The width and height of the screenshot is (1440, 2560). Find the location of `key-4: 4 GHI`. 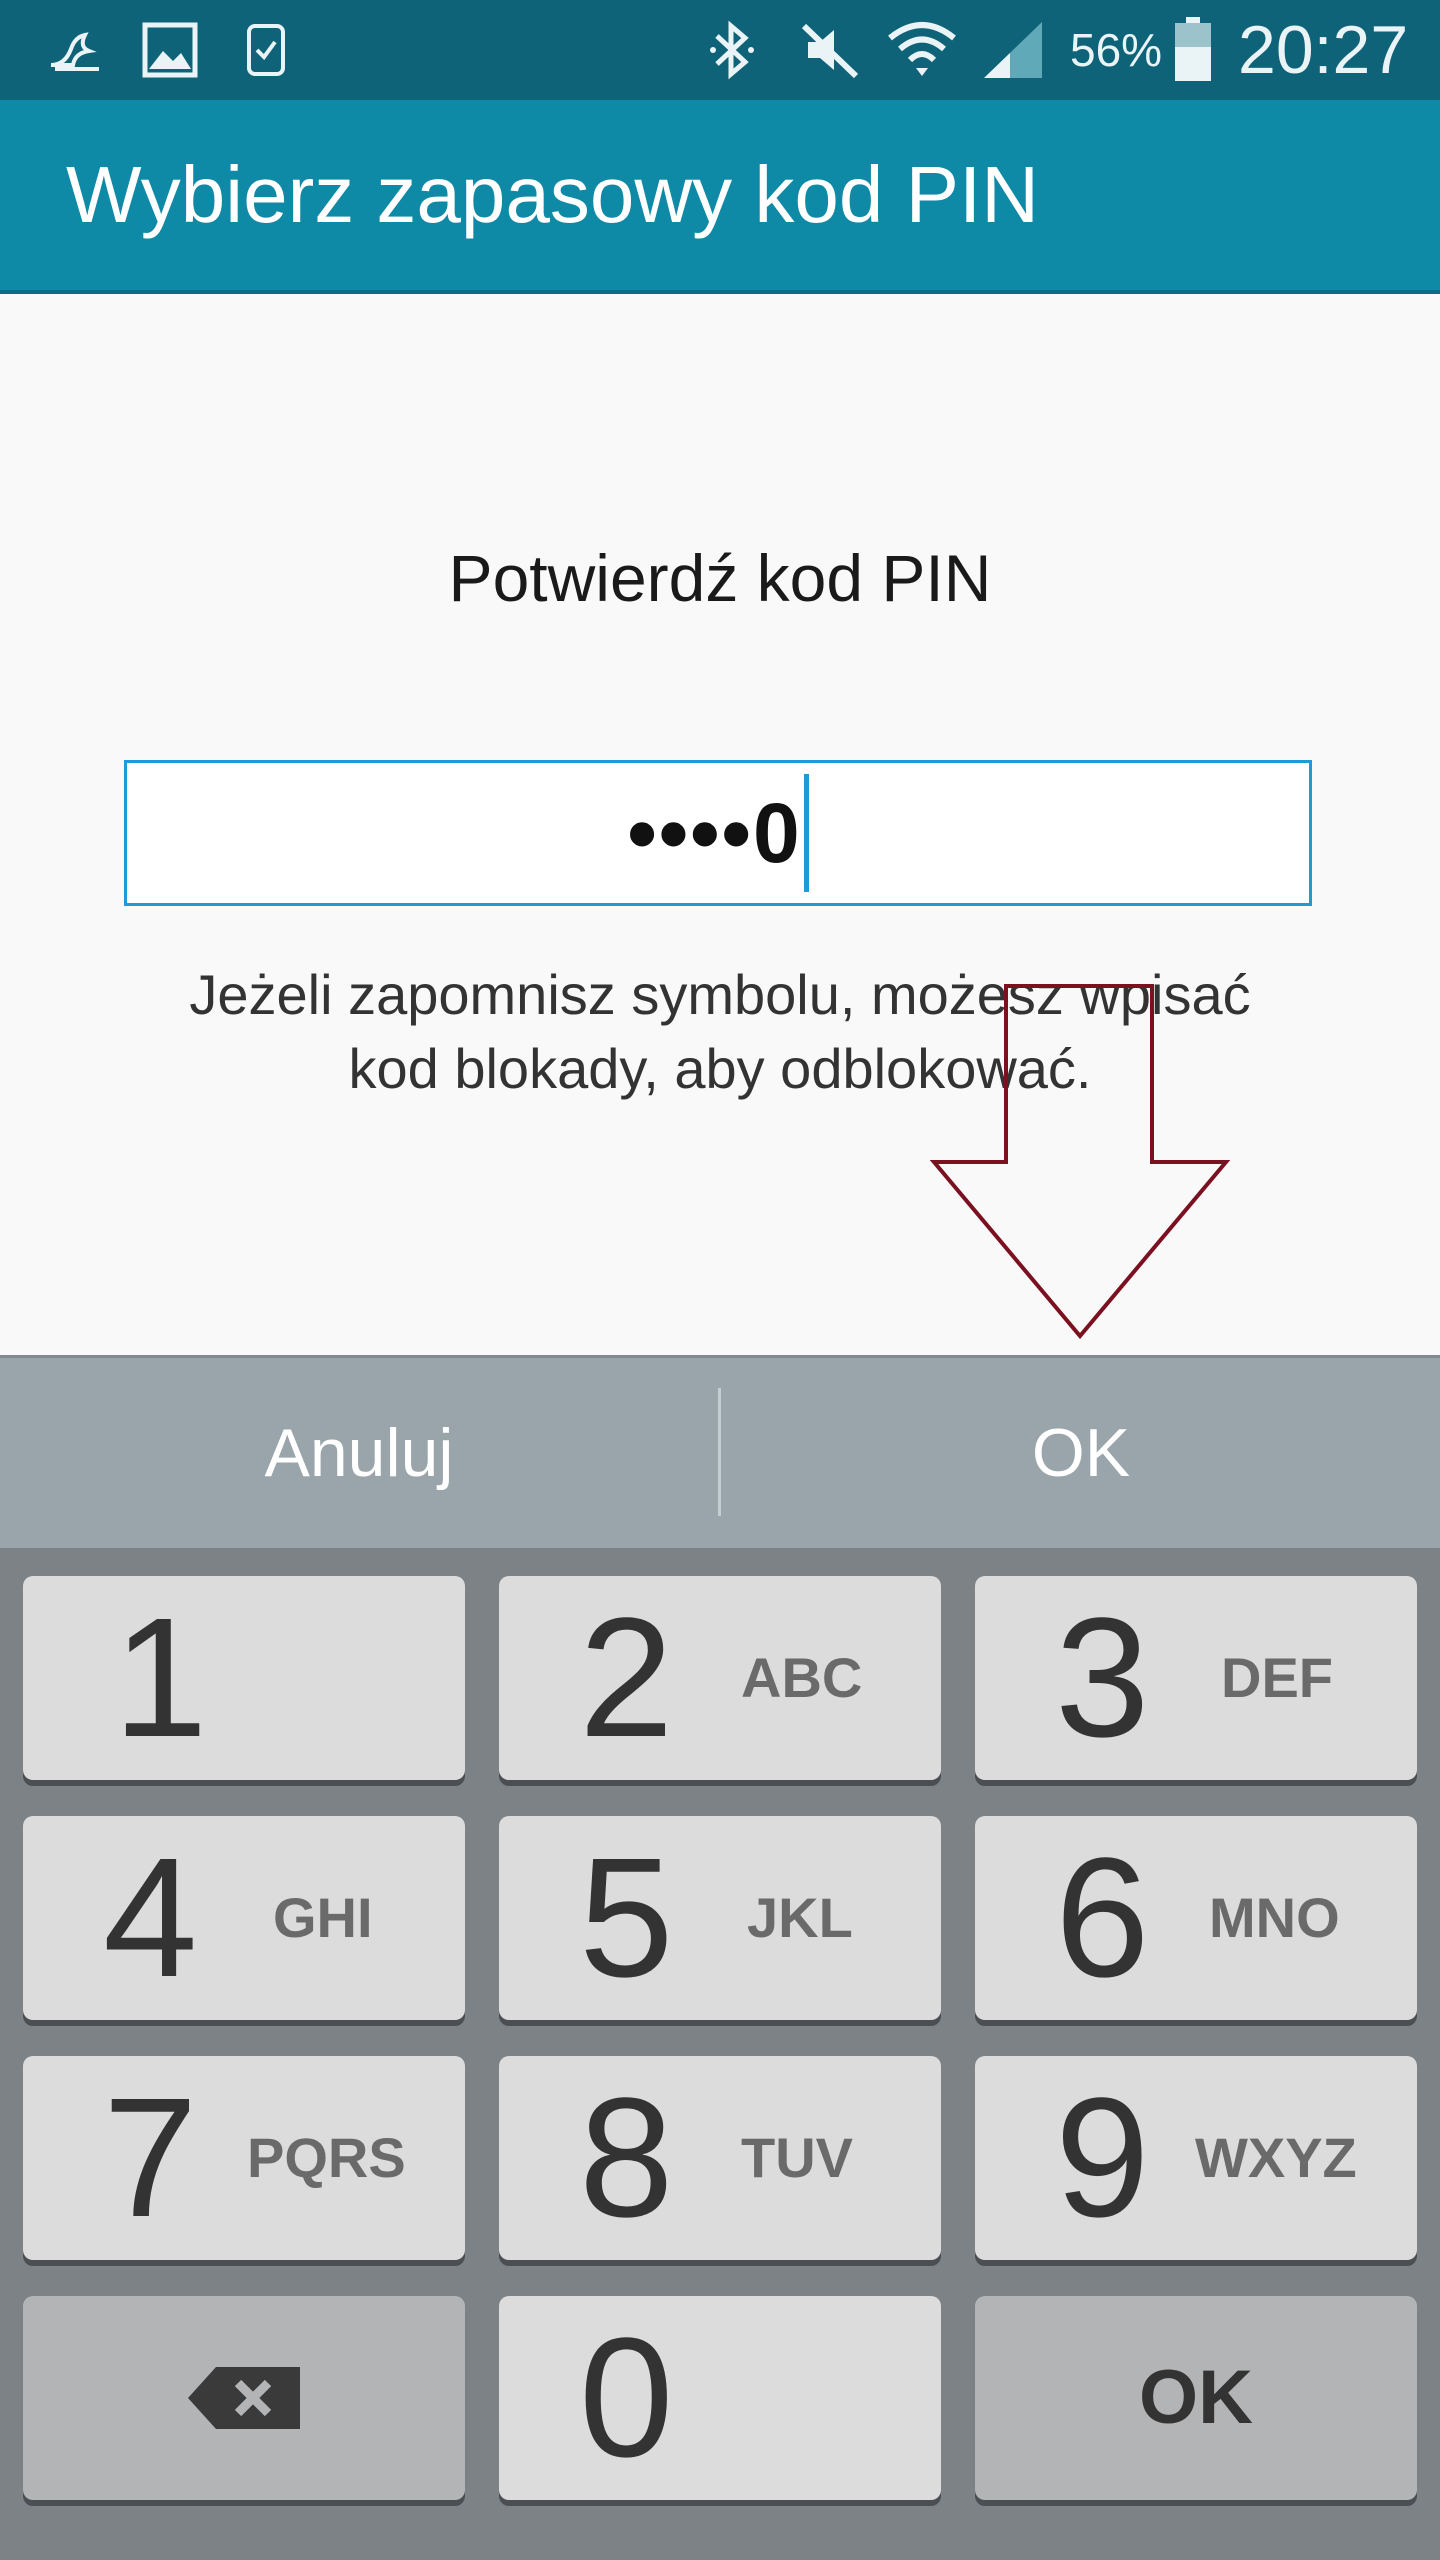

key-4: 4 GHI is located at coordinates (244, 1918).